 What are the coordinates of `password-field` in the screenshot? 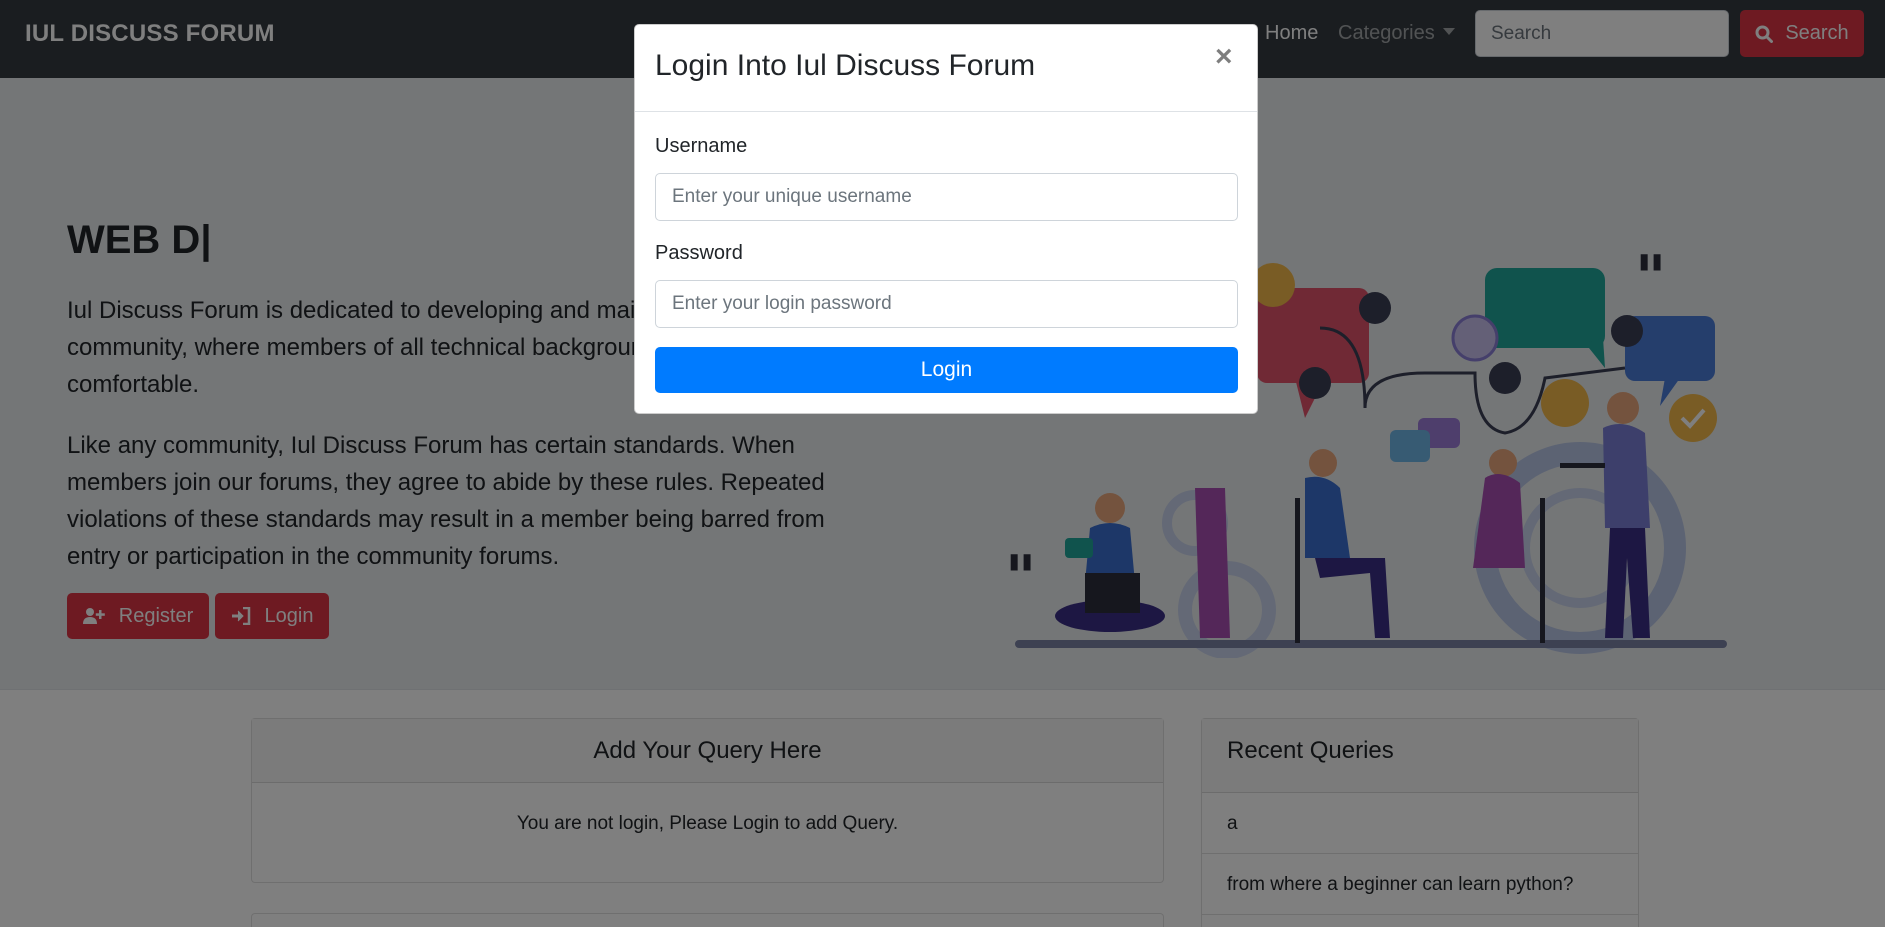 It's located at (946, 304).